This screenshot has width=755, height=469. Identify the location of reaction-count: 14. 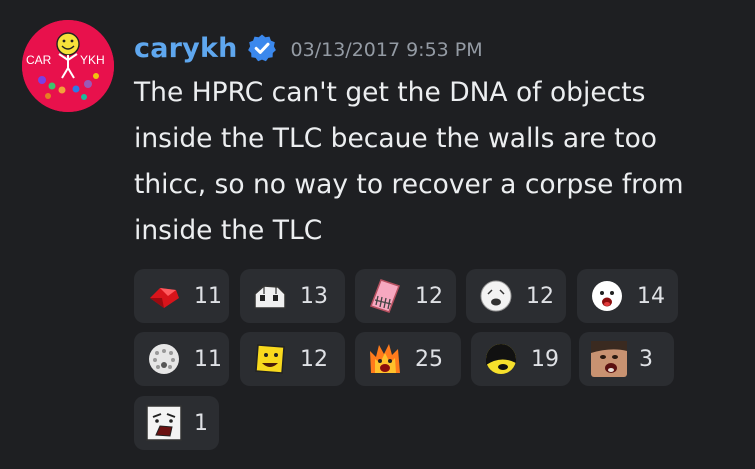
(651, 296).